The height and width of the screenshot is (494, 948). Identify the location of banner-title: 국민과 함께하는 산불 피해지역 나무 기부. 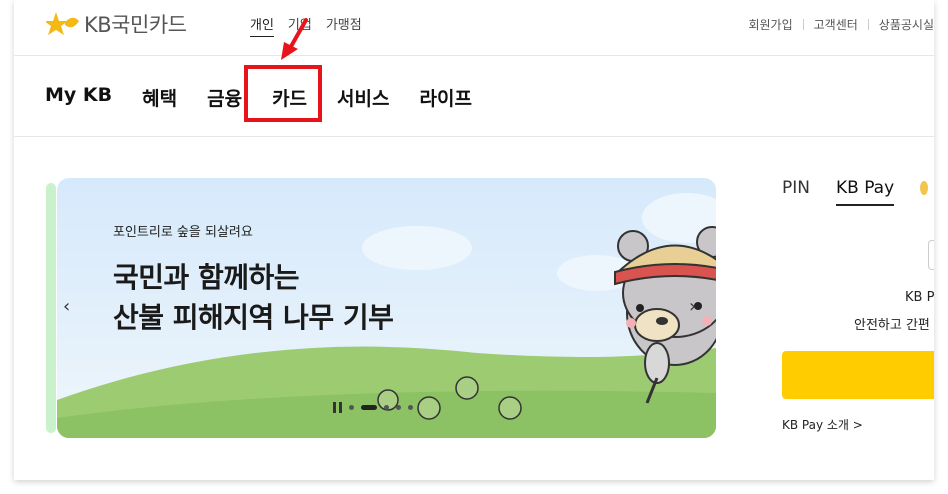
(253, 298).